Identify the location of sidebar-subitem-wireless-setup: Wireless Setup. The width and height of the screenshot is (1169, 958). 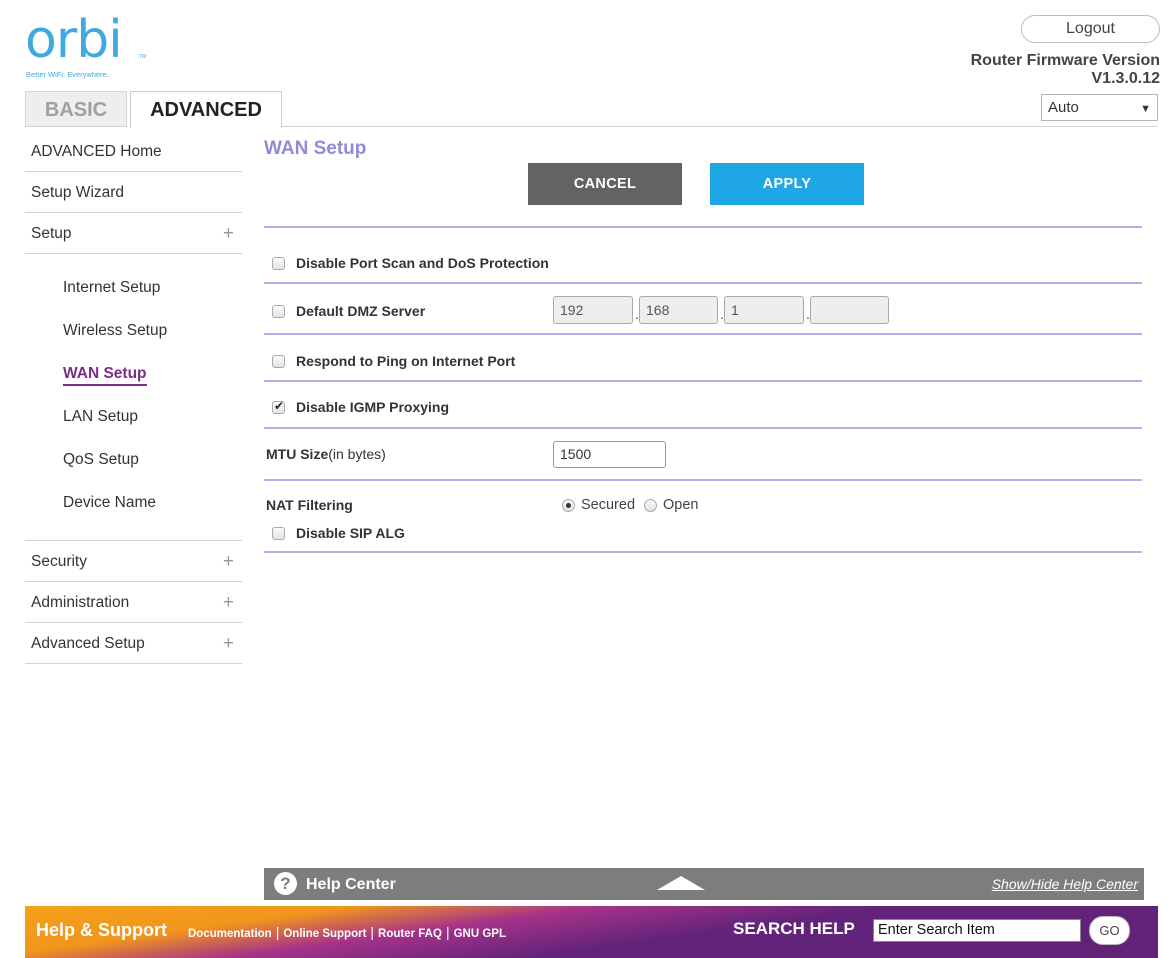
(133, 330).